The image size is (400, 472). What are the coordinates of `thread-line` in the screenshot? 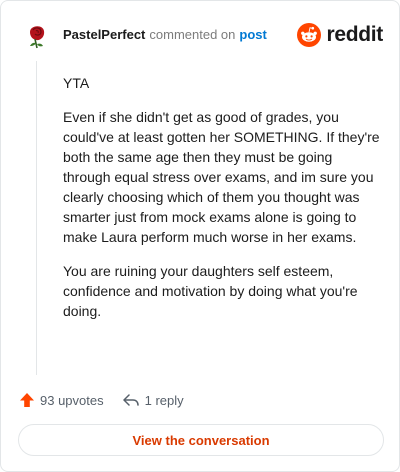 It's located at (36, 218).